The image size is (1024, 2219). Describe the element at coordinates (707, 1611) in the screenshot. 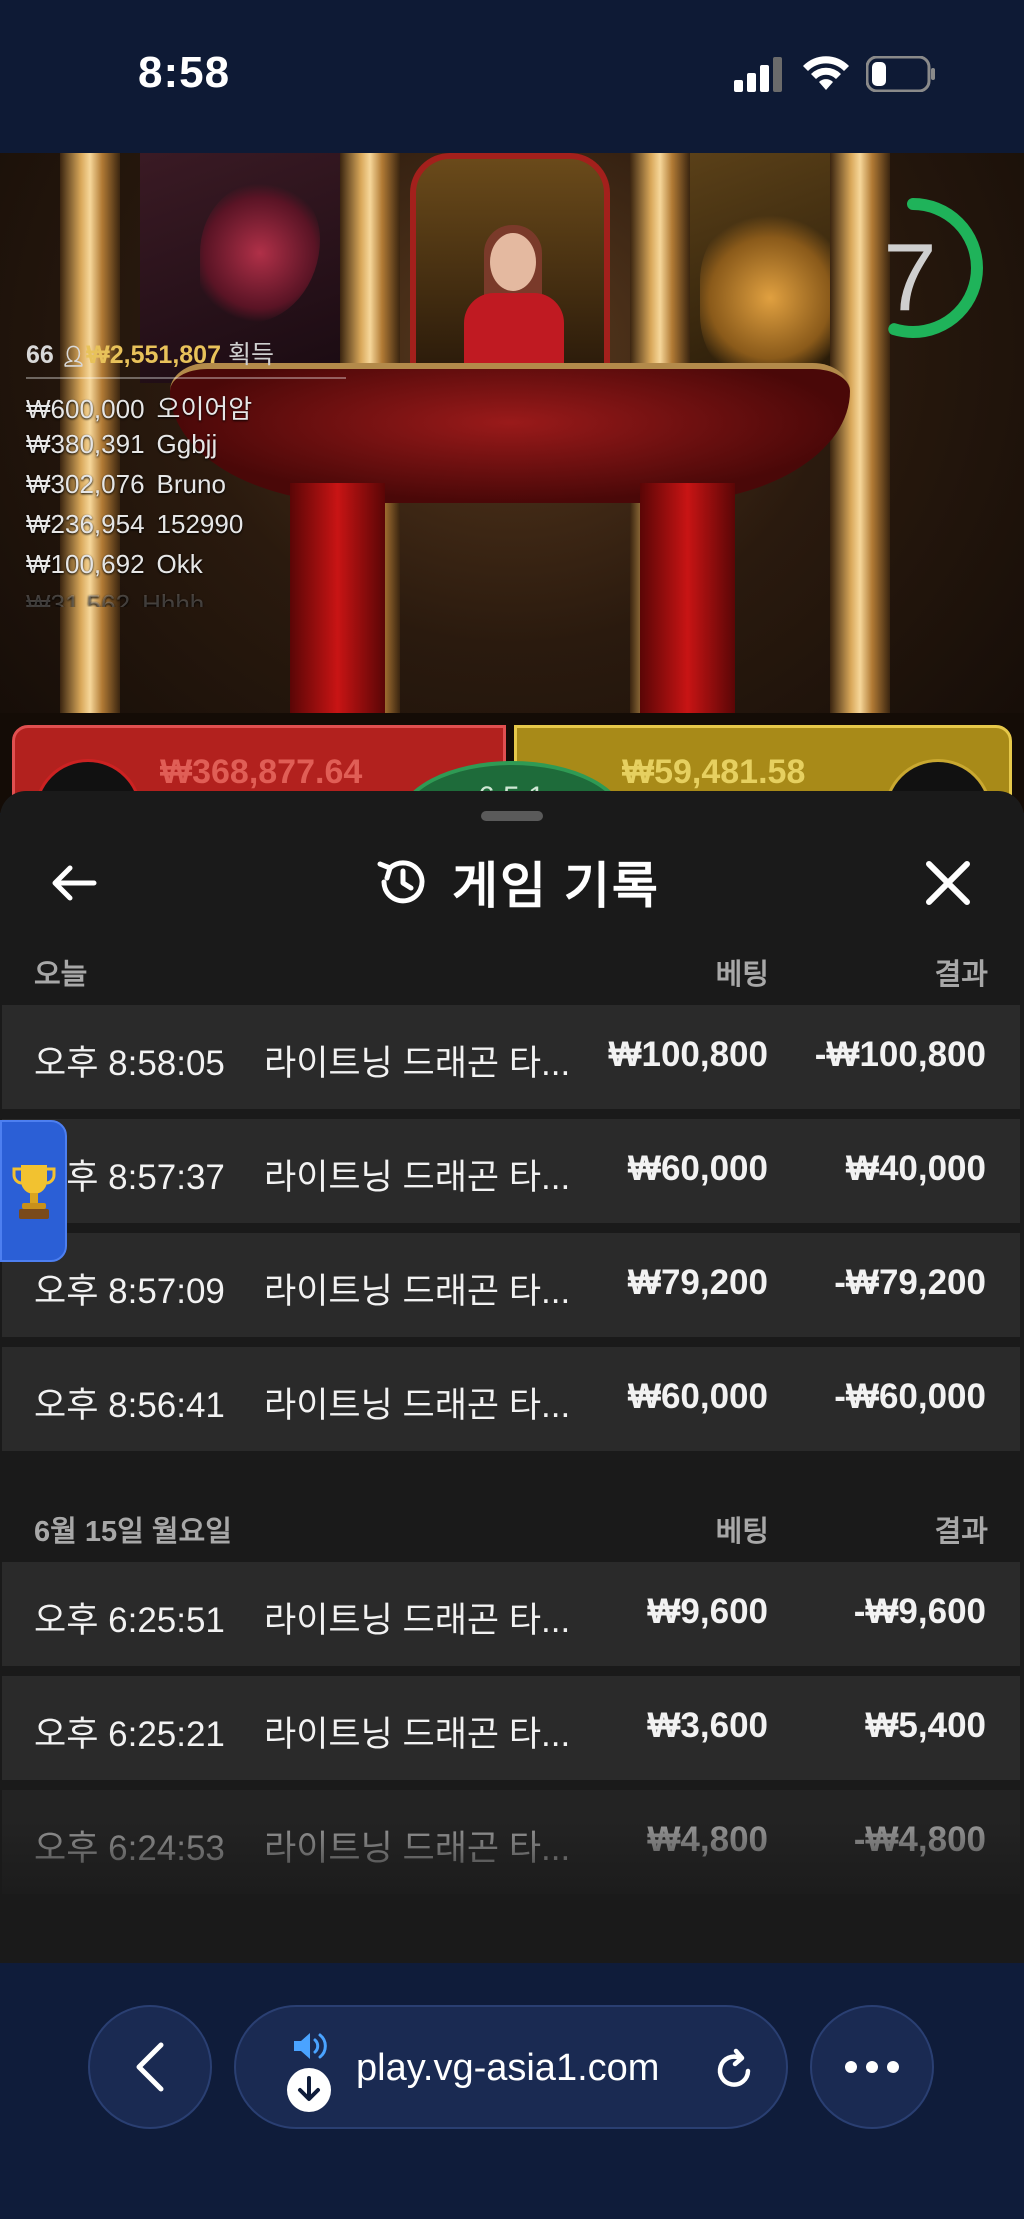

I see `row-bet: ₩9,600` at that location.